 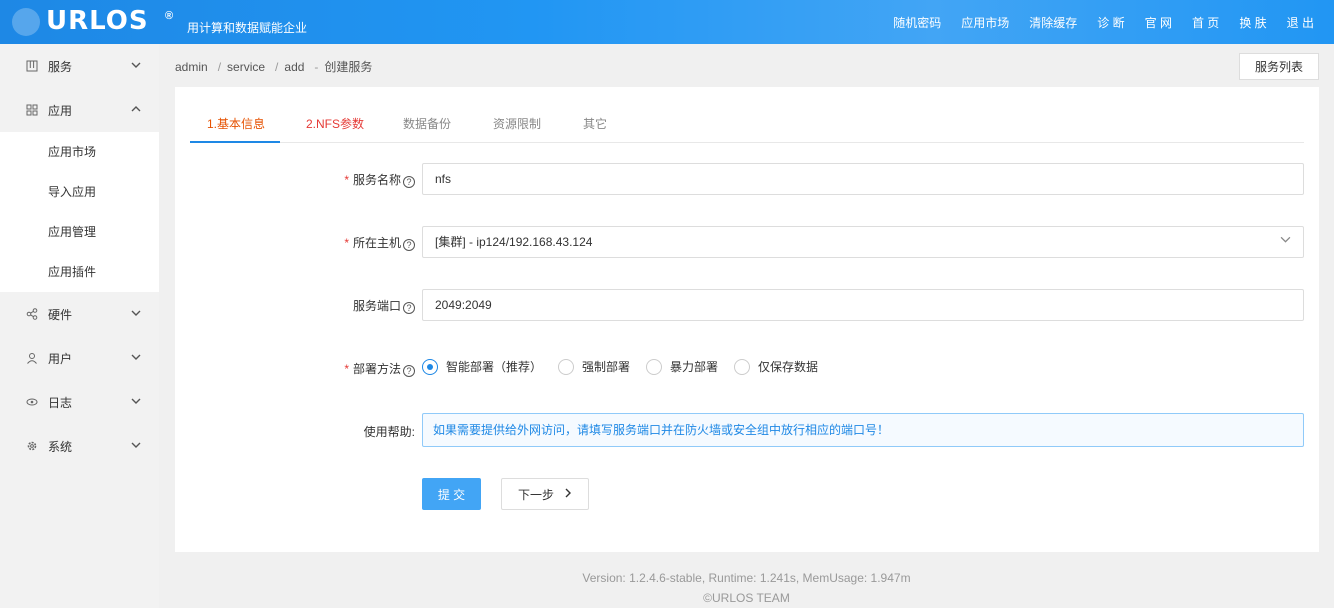 What do you see at coordinates (169, 16) in the screenshot?
I see `logo-registered-mark: ®` at bounding box center [169, 16].